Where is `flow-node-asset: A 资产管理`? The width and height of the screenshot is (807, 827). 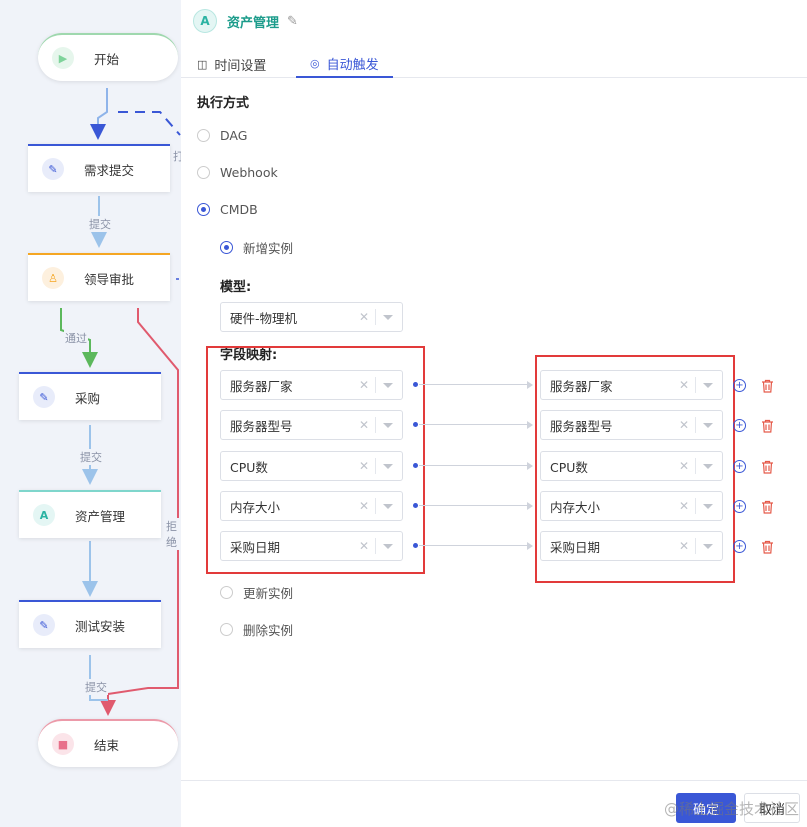
flow-node-asset: A 资产管理 is located at coordinates (90, 514).